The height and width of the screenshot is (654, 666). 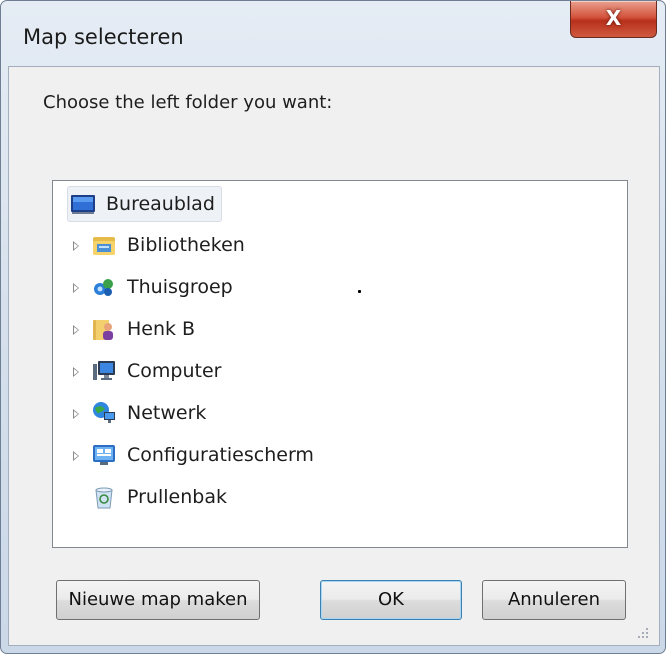 I want to click on tree-item-configuratiescherm: Configuratiescherm, so click(x=202, y=455).